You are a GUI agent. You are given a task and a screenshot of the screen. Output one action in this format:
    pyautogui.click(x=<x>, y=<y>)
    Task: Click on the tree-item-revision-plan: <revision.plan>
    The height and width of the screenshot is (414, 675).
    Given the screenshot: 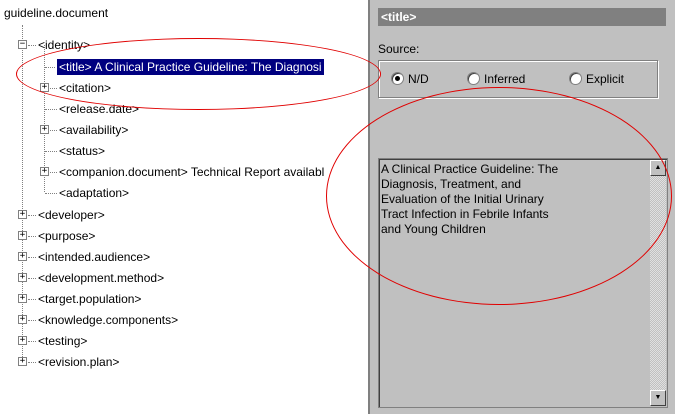 What is the action you would take?
    pyautogui.click(x=78, y=362)
    